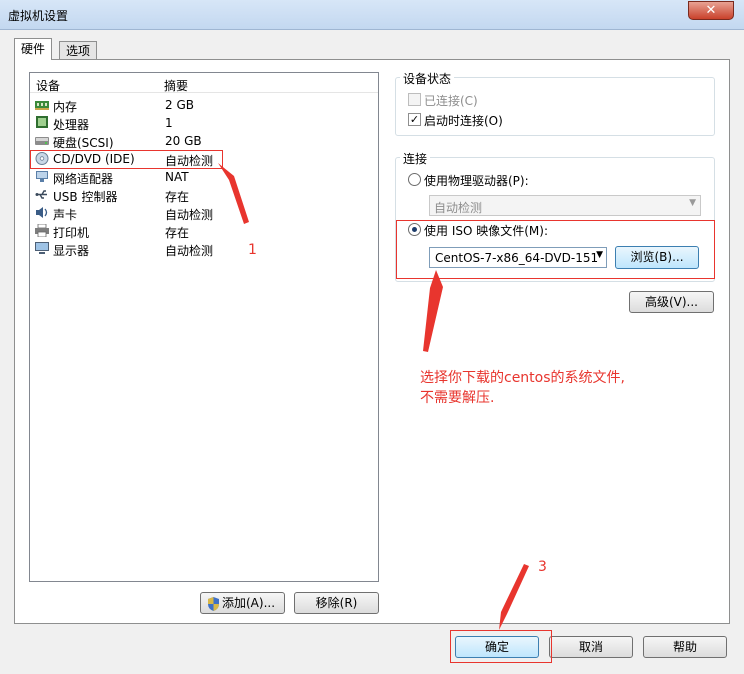 This screenshot has height=674, width=744. Describe the element at coordinates (38, 16) in the screenshot. I see `window-title: 虚拟机设置` at that location.